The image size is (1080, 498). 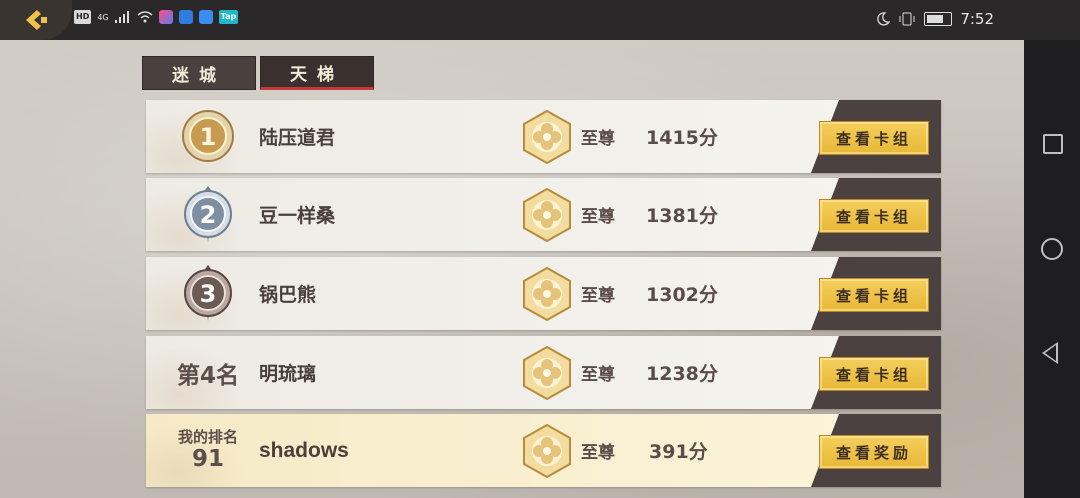 What do you see at coordinates (165, 17) in the screenshot?
I see `video-app-icon` at bounding box center [165, 17].